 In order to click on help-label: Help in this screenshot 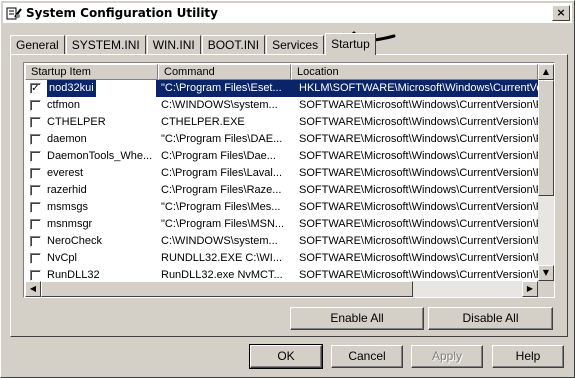, I will do `click(528, 356)`.